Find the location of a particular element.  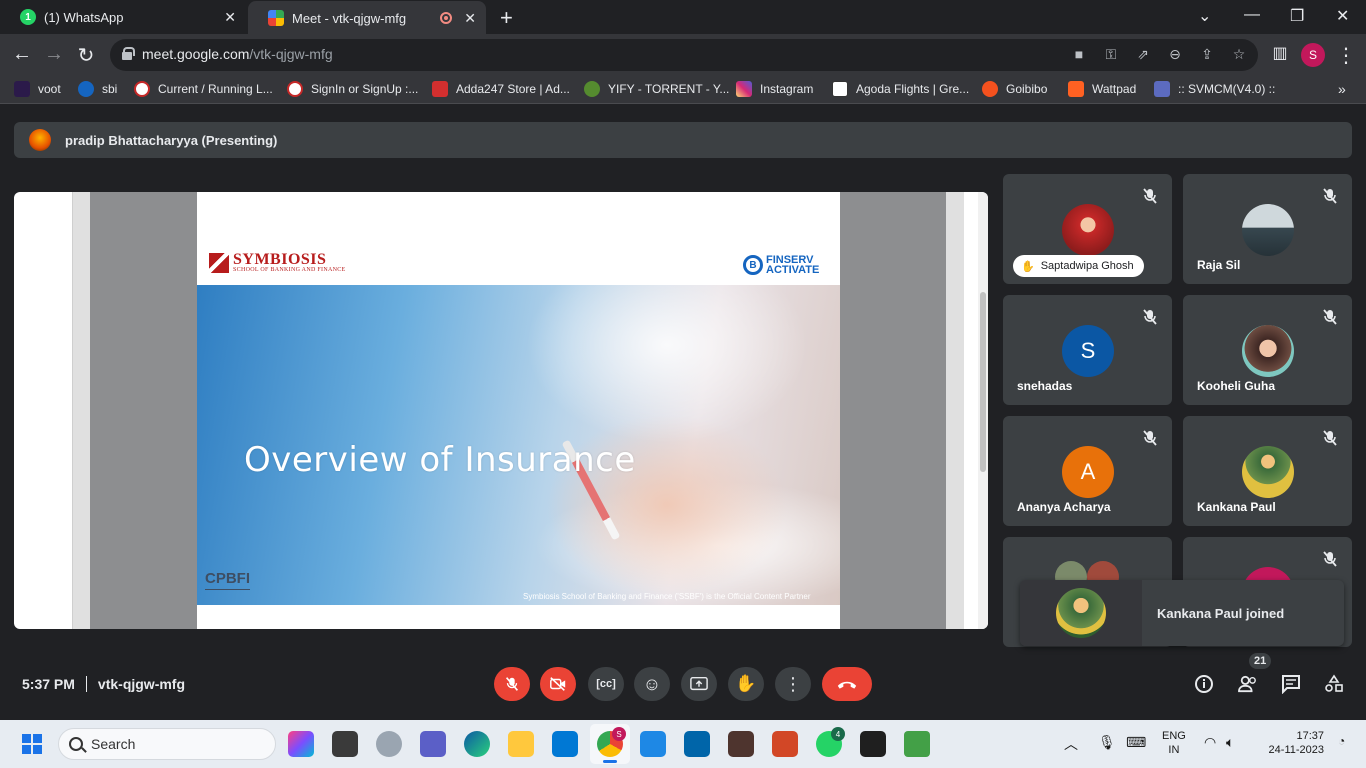

share-icon: ⇪ is located at coordinates (1207, 54).